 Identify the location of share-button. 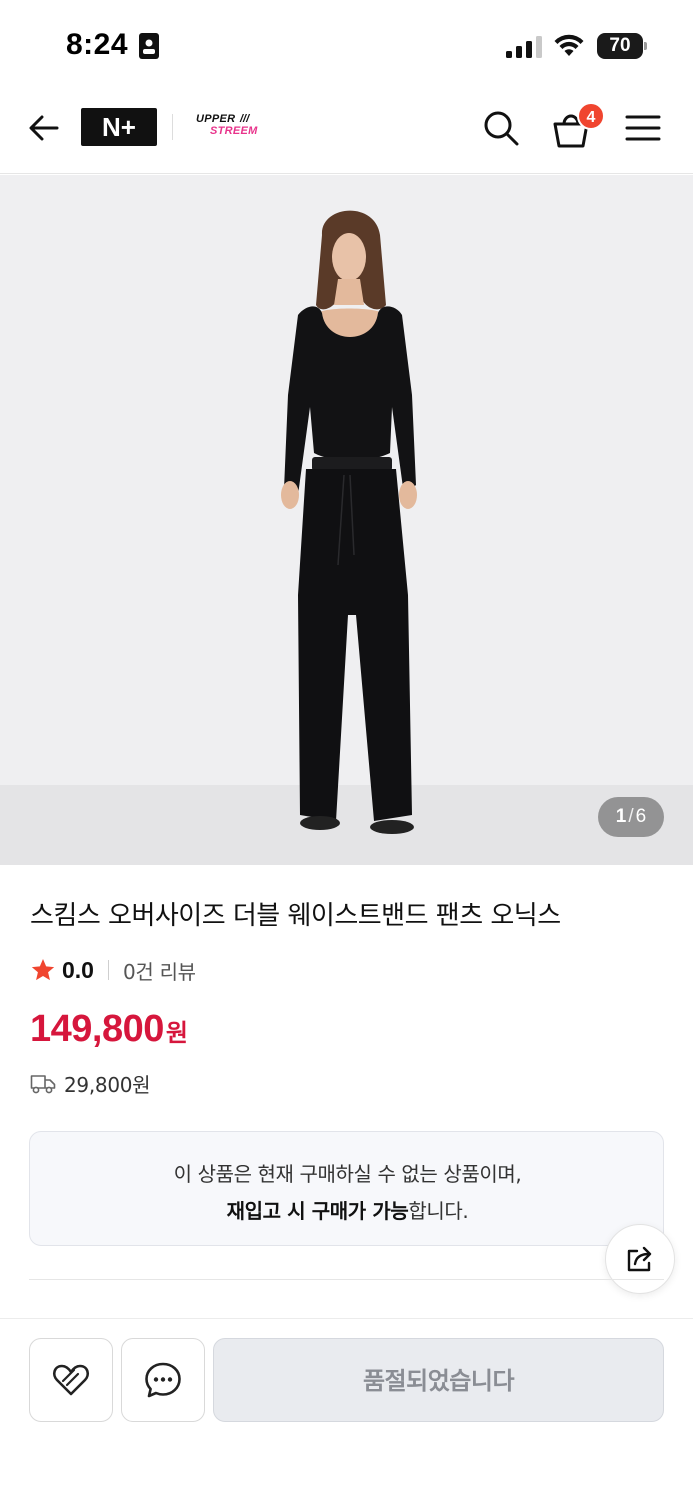
(640, 1259).